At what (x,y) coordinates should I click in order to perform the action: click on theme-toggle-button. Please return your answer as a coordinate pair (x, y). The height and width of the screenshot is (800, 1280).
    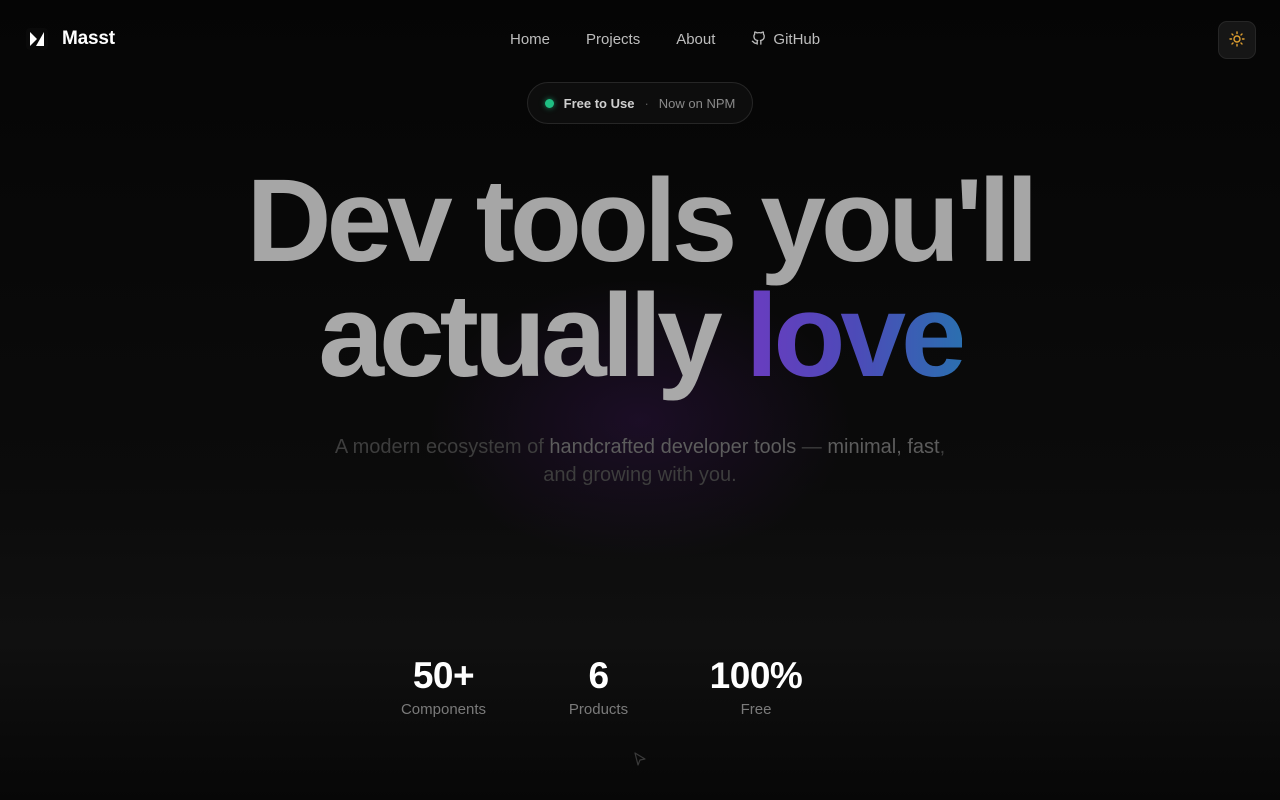
    Looking at the image, I should click on (1237, 40).